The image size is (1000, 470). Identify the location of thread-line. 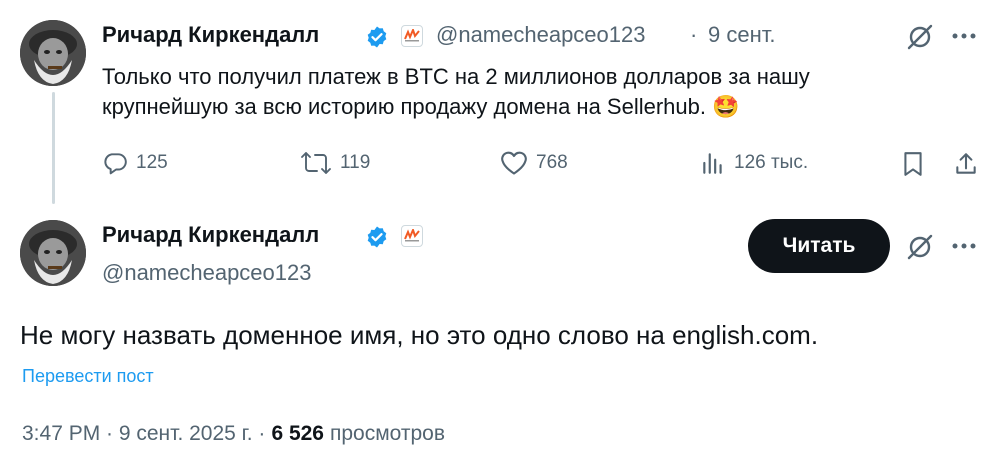
(53, 148).